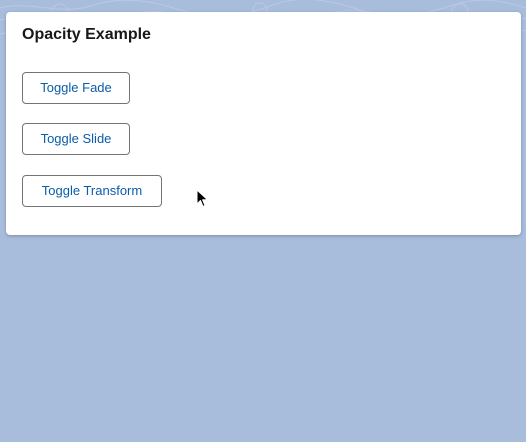  Describe the element at coordinates (92, 191) in the screenshot. I see `toggle-transform-button: Toggle Transform` at that location.